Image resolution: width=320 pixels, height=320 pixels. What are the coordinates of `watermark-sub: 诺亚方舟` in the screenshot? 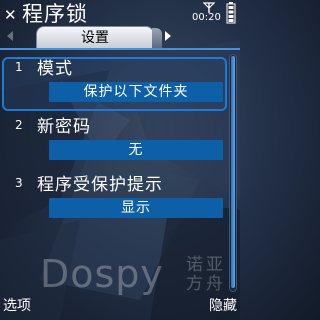 It's located at (206, 274).